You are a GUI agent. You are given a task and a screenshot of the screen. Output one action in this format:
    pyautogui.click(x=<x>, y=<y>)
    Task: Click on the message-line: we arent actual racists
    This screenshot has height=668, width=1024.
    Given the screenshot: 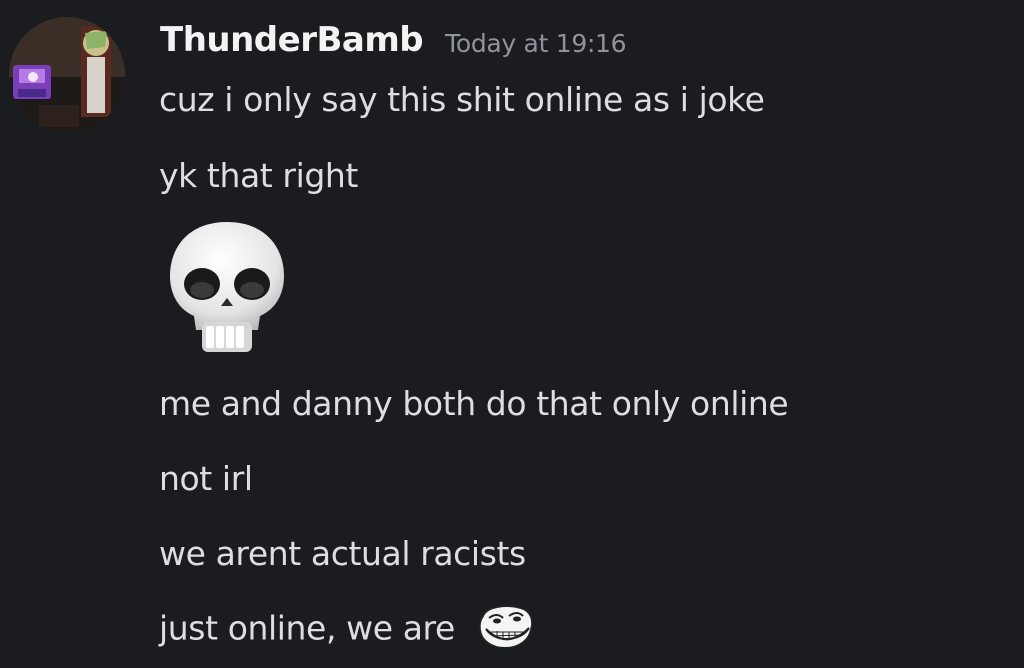 What is the action you would take?
    pyautogui.click(x=342, y=553)
    